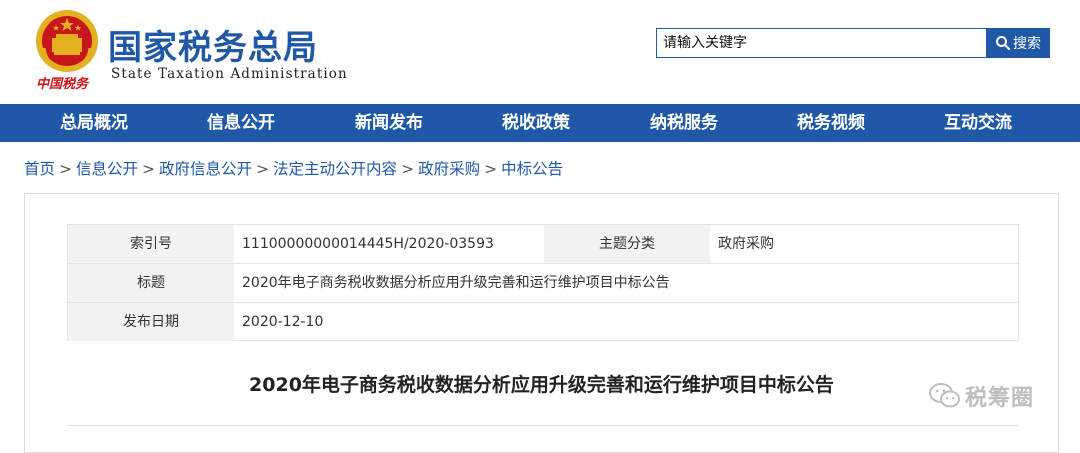 The width and height of the screenshot is (1080, 453). I want to click on date-label: 发布日期, so click(151, 322).